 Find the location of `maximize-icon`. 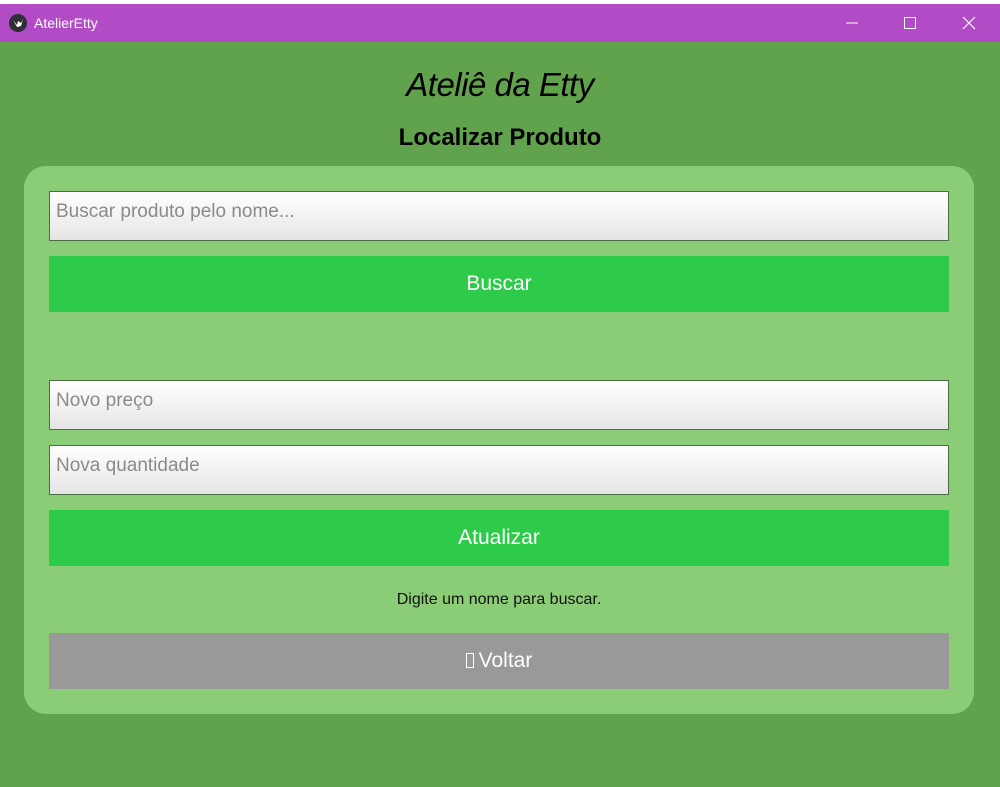

maximize-icon is located at coordinates (910, 23).